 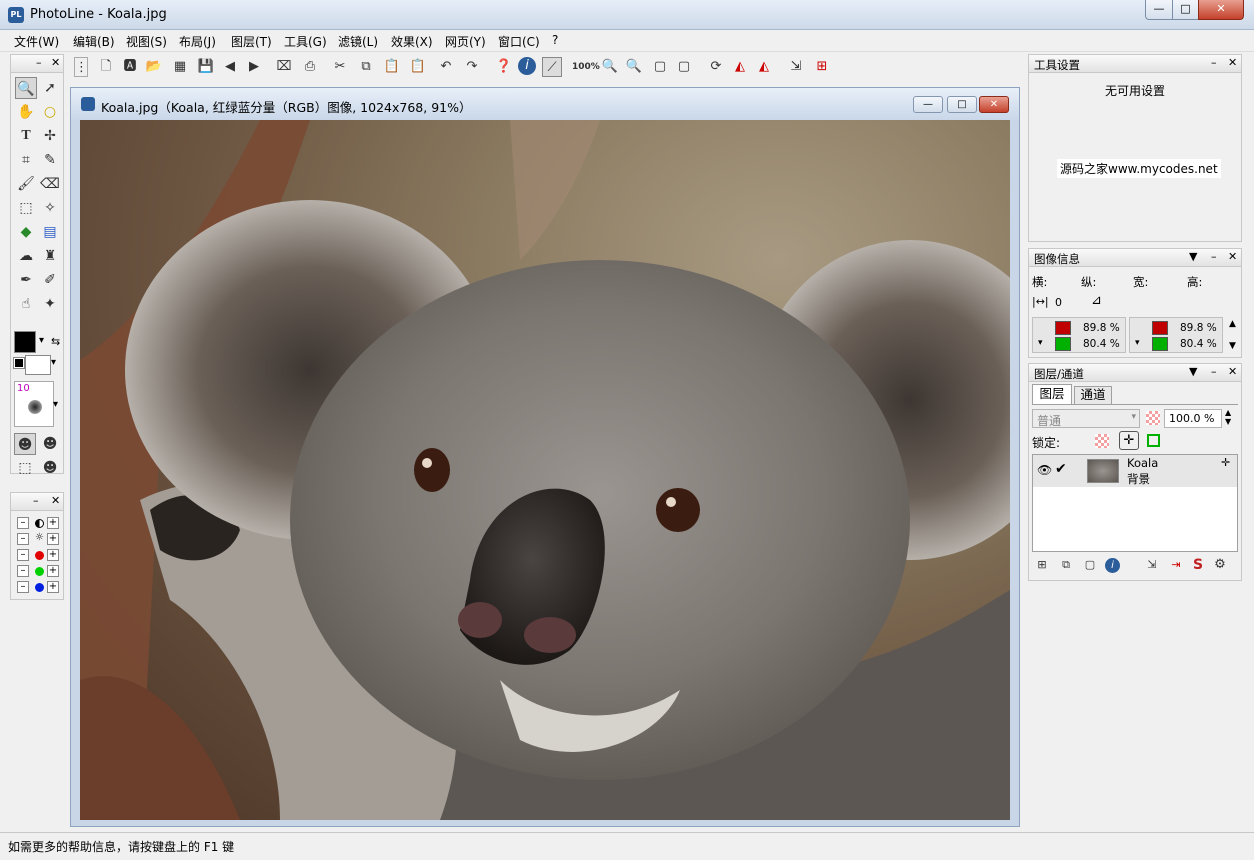 I want to click on export-icon: ⇲, so click(x=796, y=67).